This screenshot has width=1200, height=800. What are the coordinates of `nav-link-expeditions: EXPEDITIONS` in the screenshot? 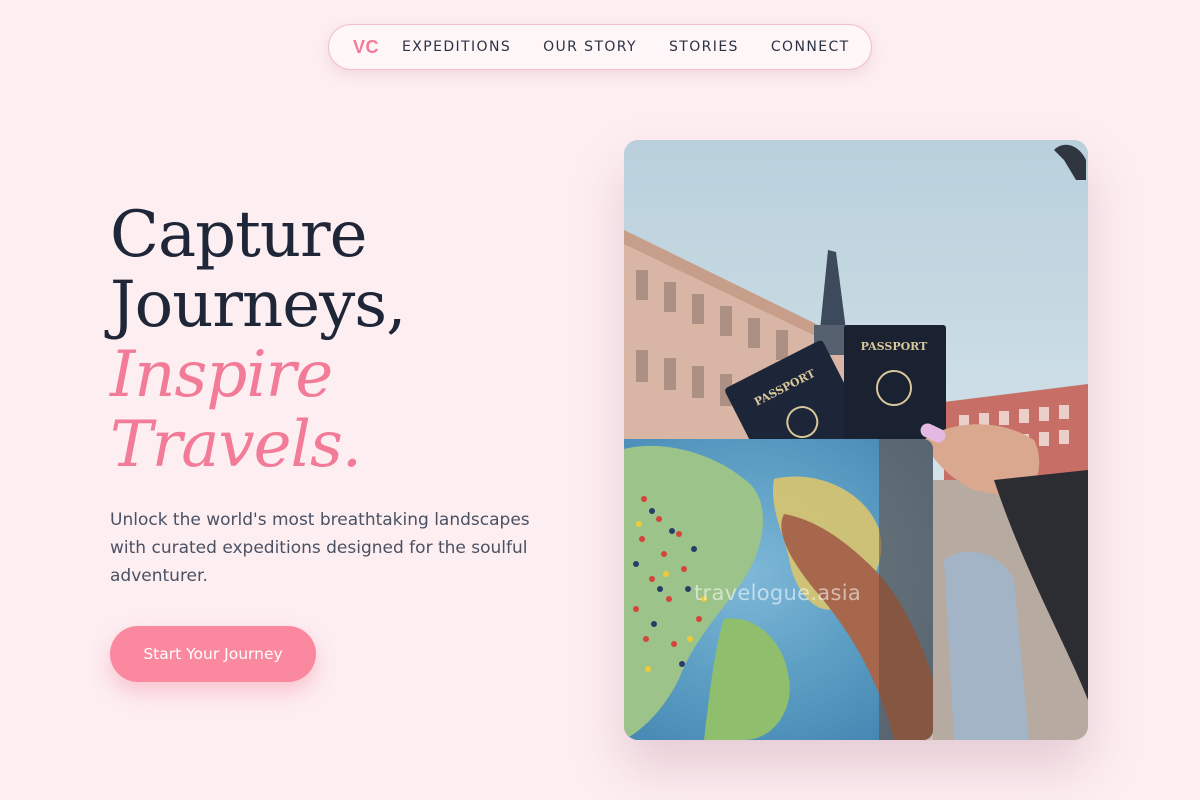 It's located at (456, 47).